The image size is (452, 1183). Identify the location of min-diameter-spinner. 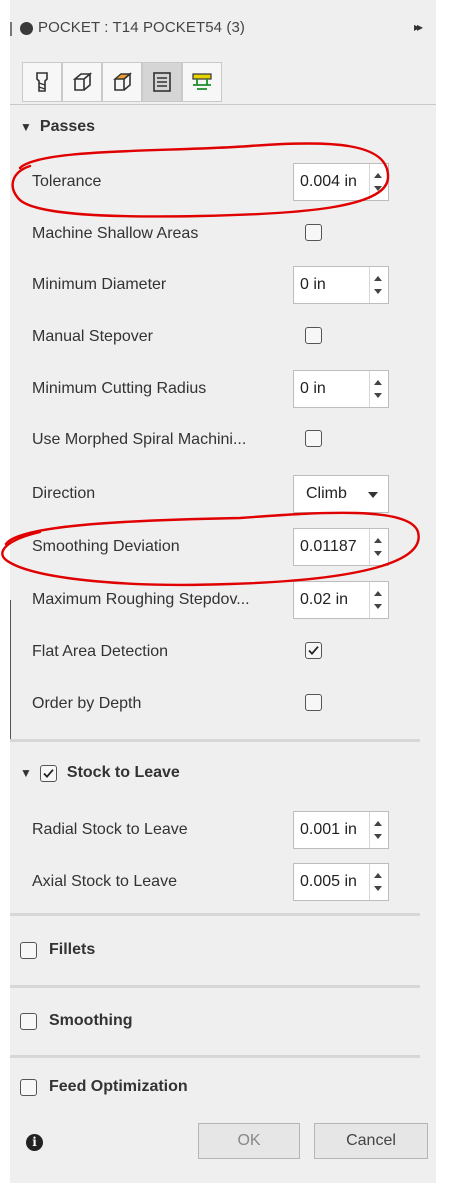
(378, 285).